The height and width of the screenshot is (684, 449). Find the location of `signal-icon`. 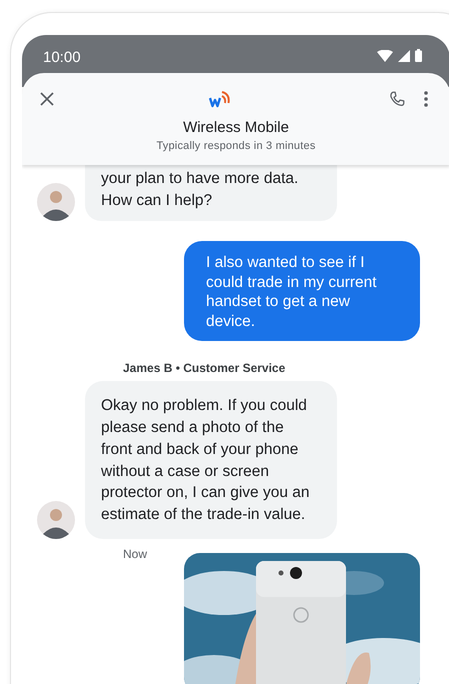

signal-icon is located at coordinates (404, 56).